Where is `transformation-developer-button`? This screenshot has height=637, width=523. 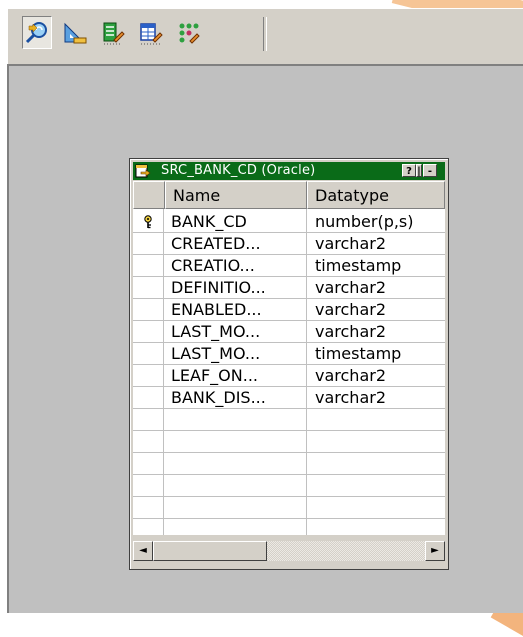 transformation-developer-button is located at coordinates (113, 32).